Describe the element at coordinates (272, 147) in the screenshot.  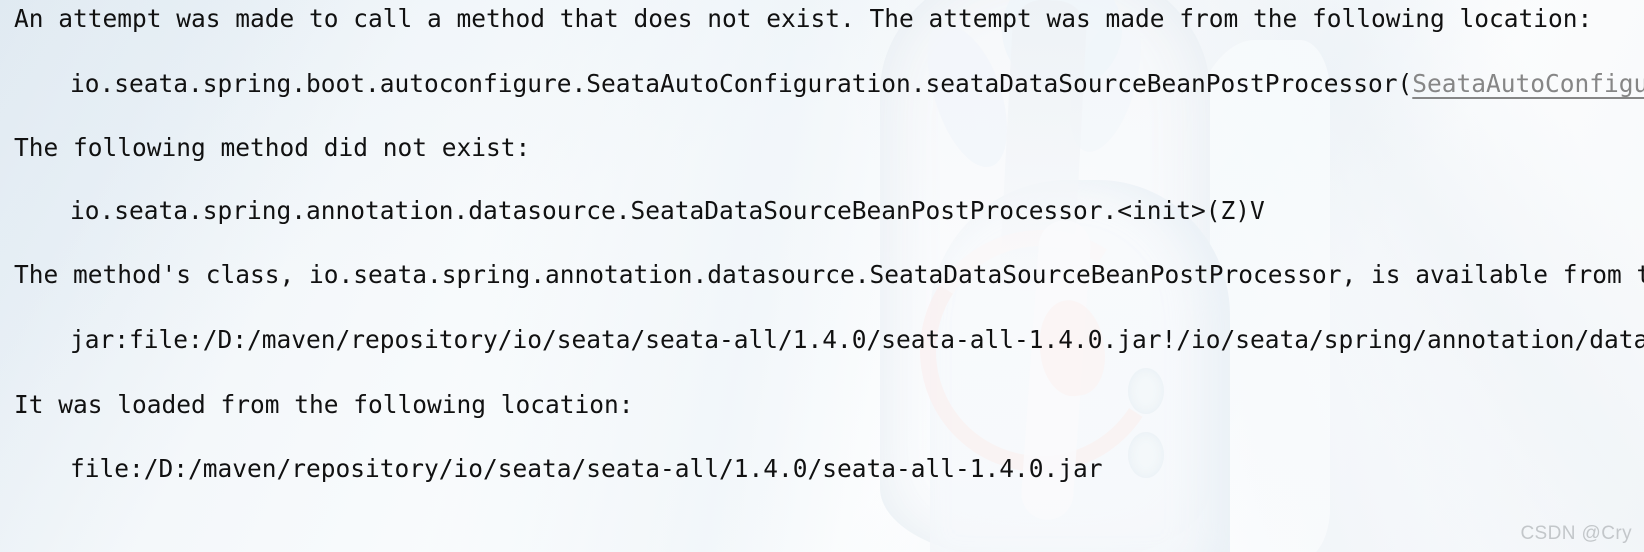
I see `error-line-method-missing-heading: The following method did not exist:` at that location.